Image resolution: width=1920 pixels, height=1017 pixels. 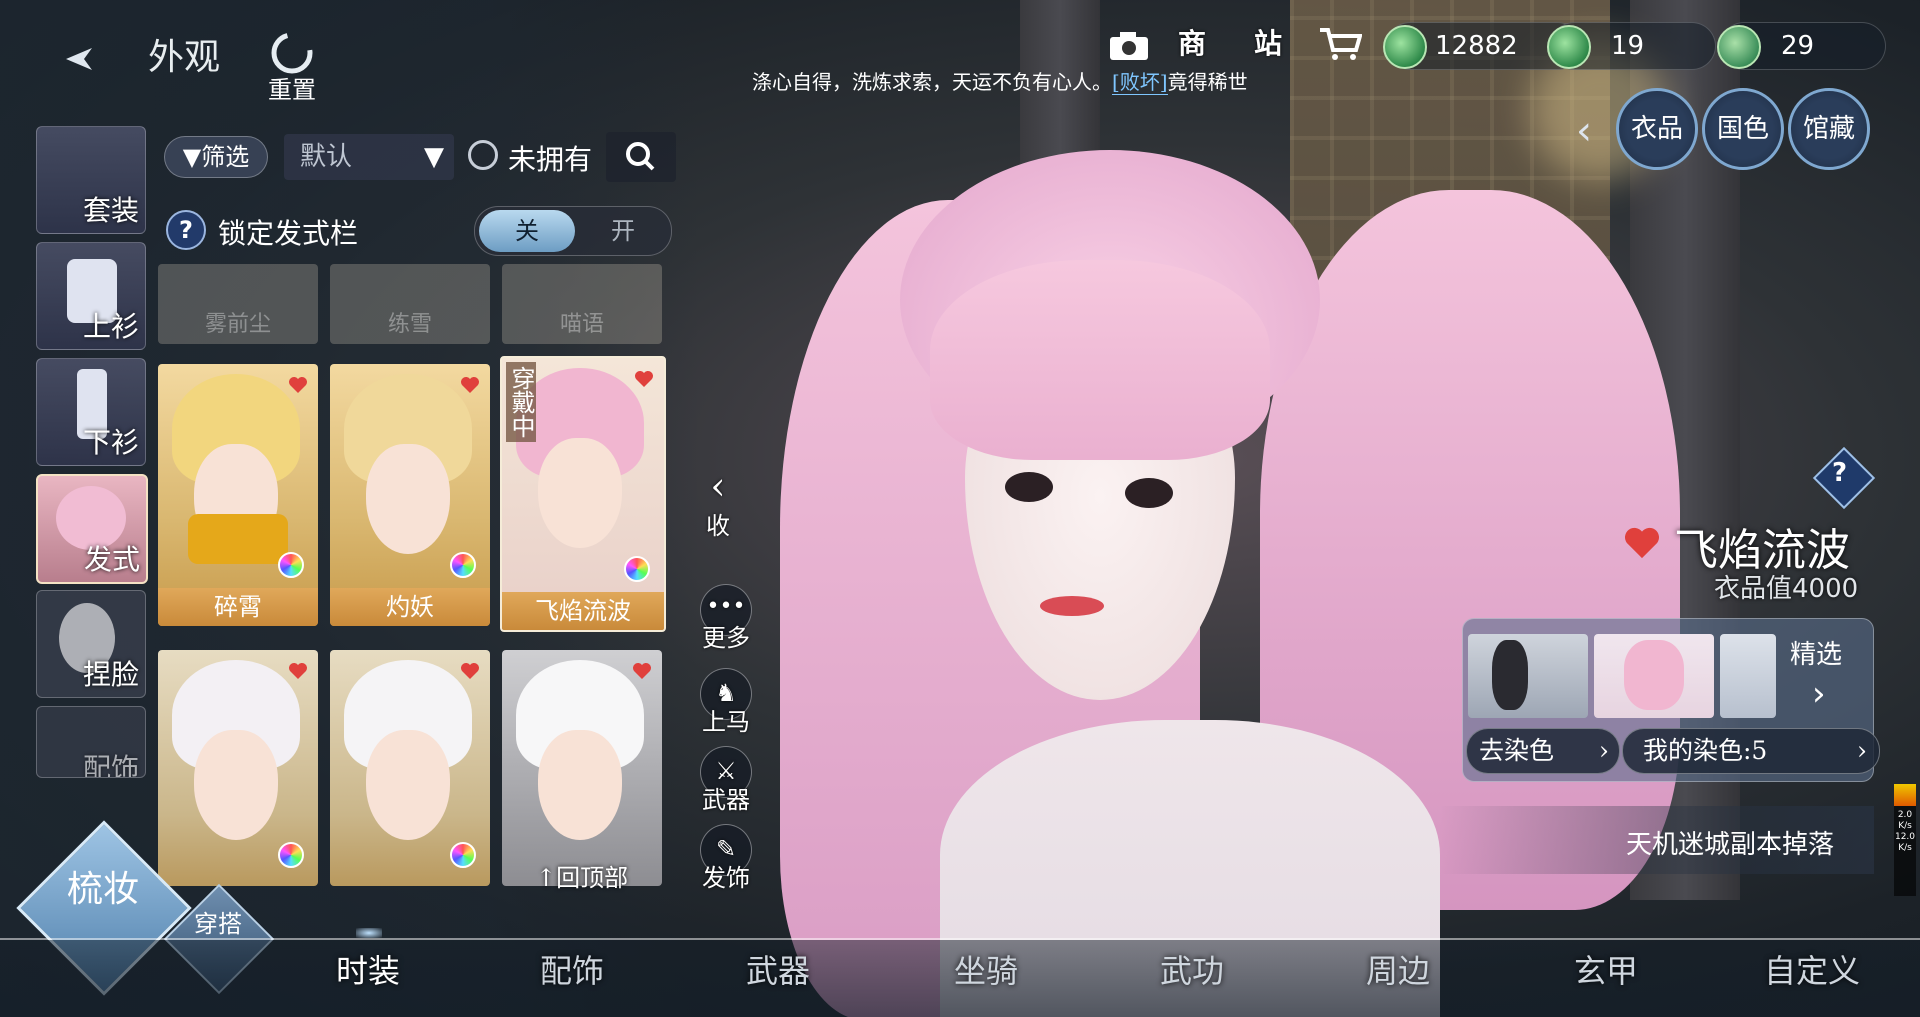 What do you see at coordinates (410, 495) in the screenshot?
I see `hair-card: 灼妖` at bounding box center [410, 495].